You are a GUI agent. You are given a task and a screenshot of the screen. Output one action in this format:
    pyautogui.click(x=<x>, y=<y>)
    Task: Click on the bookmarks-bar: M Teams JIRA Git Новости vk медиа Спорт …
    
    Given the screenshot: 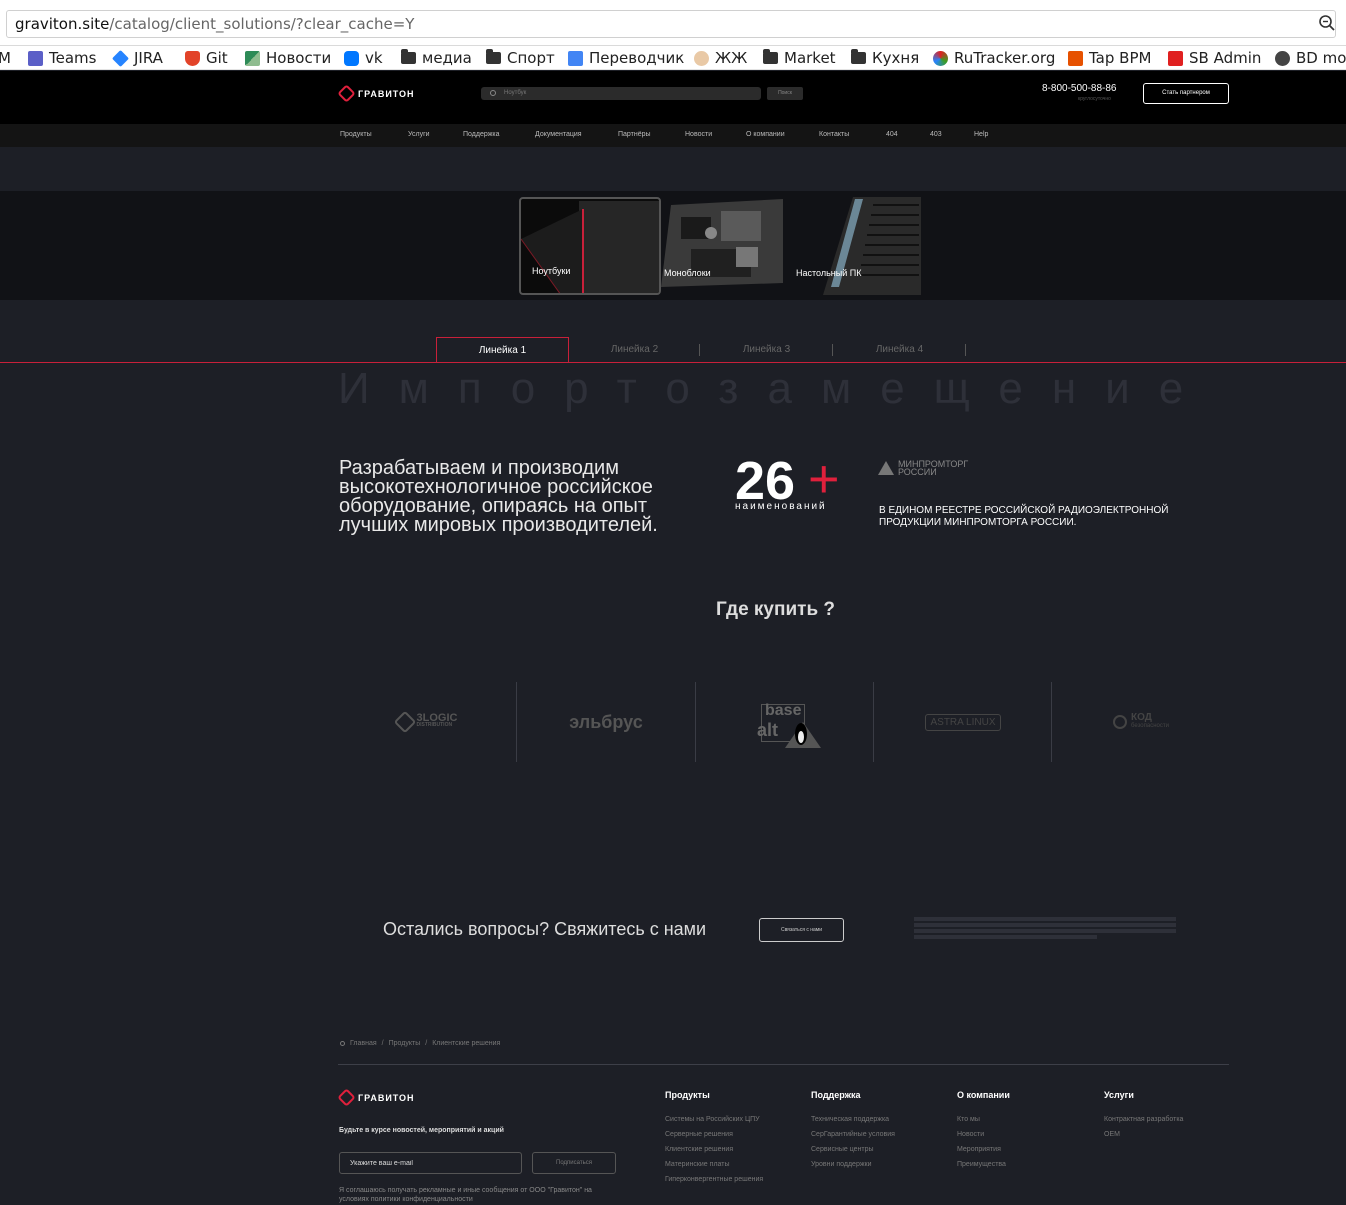 What is the action you would take?
    pyautogui.click(x=673, y=58)
    